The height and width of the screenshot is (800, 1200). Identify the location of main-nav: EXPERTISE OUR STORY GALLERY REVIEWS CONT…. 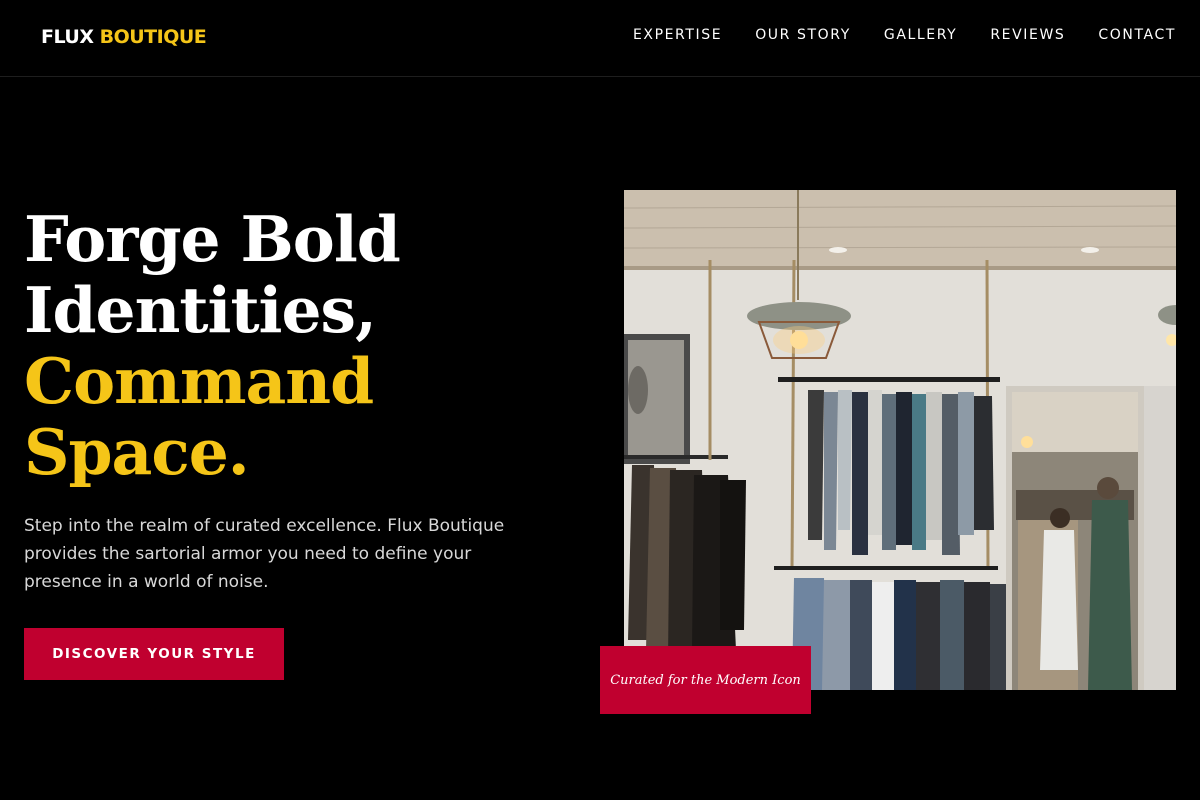
(904, 35).